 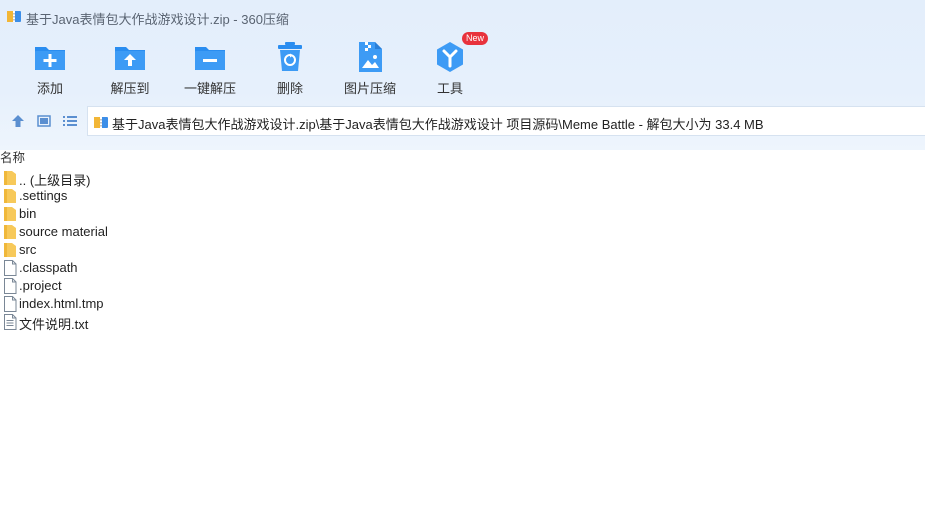 I want to click on add-button: 添加, so click(x=50, y=67).